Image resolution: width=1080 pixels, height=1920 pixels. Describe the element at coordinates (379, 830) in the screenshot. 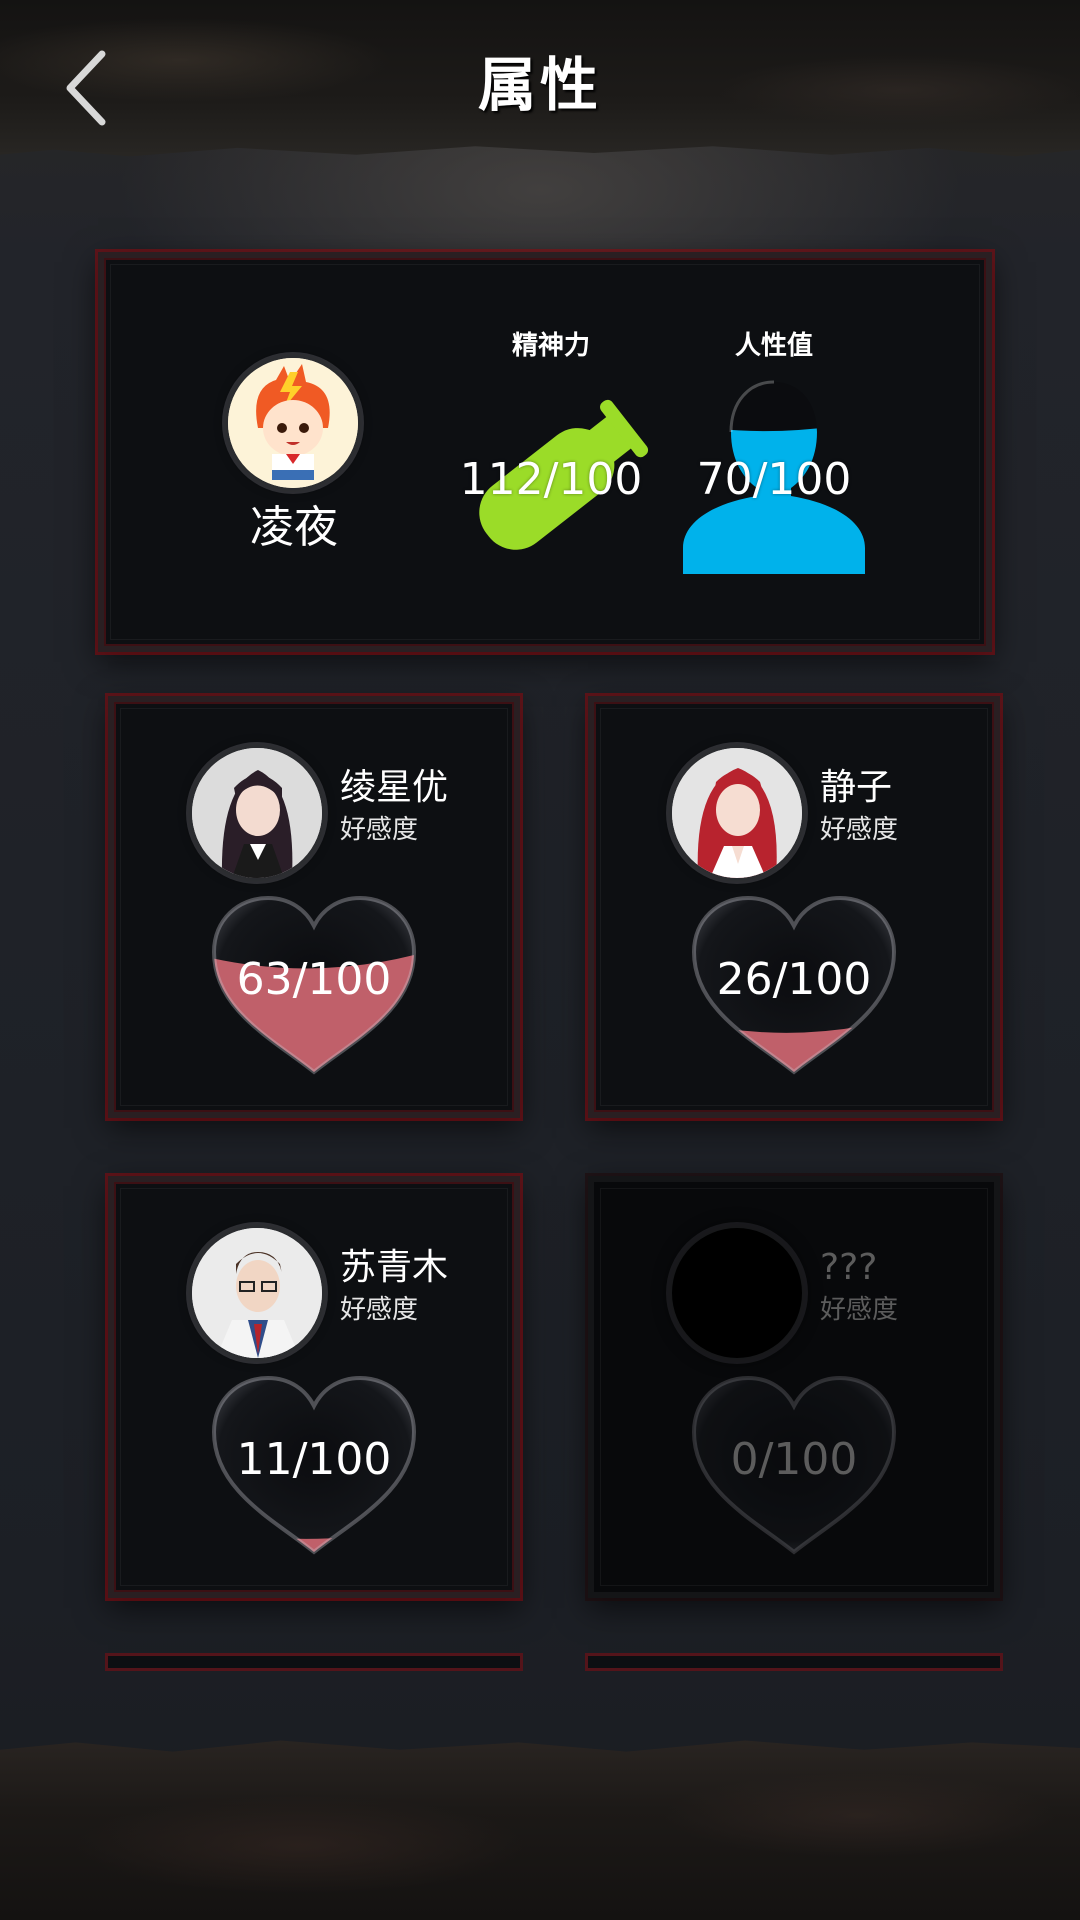

I see `affection-label-1: 好感度` at that location.